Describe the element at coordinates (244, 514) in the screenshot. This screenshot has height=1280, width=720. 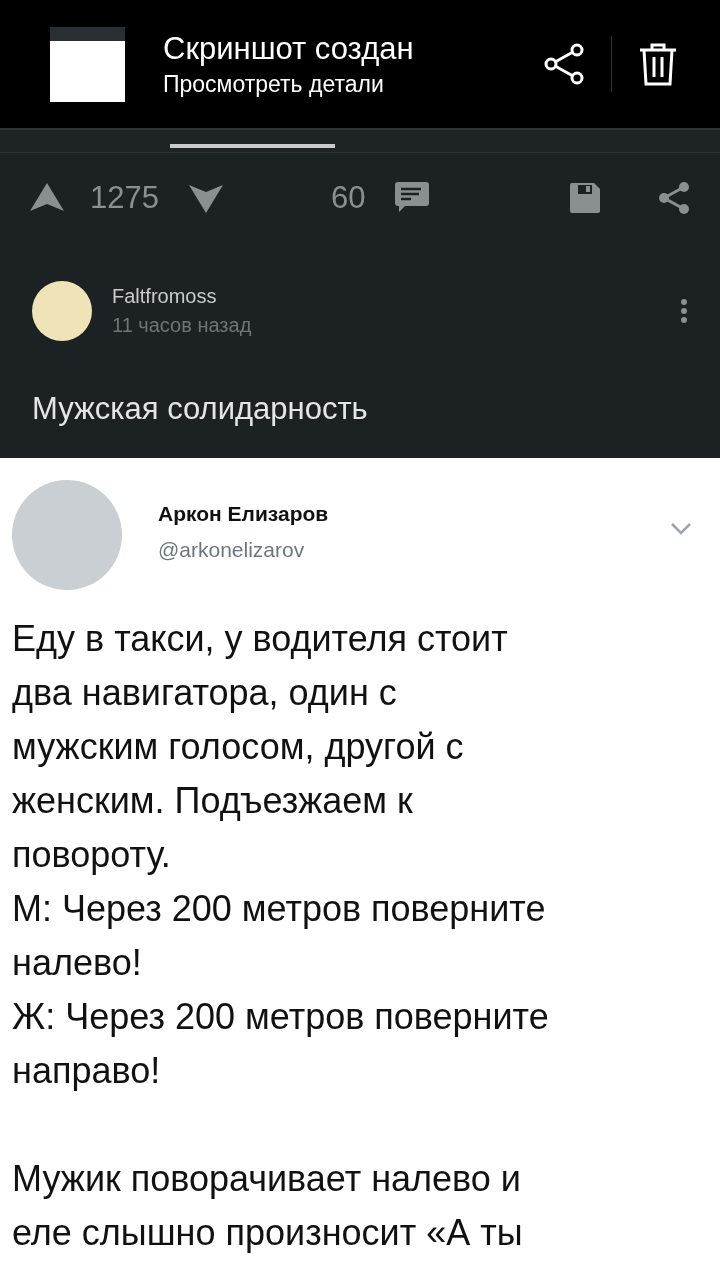
I see `tweet-author-name: Аркон Елизаров` at that location.